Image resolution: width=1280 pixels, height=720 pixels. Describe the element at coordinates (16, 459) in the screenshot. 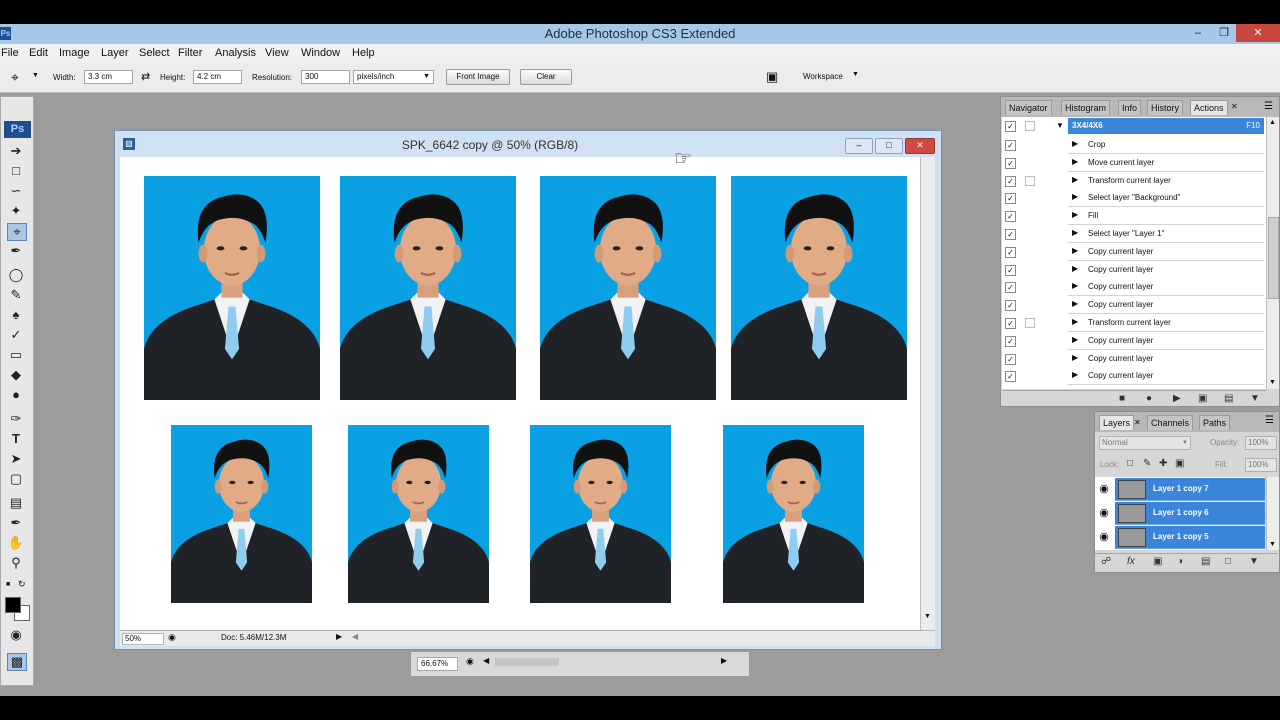

I see `path-selection-tool-icon: ➤` at that location.